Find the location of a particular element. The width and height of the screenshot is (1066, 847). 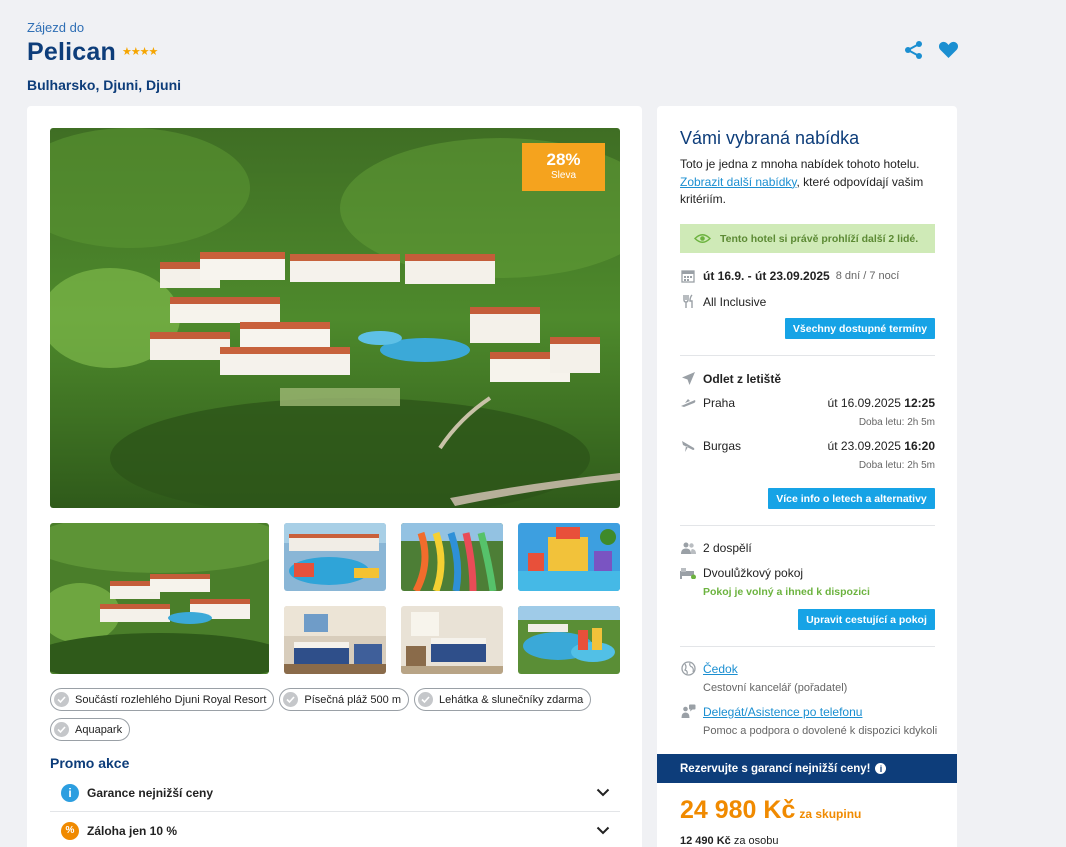

calendar-icon is located at coordinates (688, 276).